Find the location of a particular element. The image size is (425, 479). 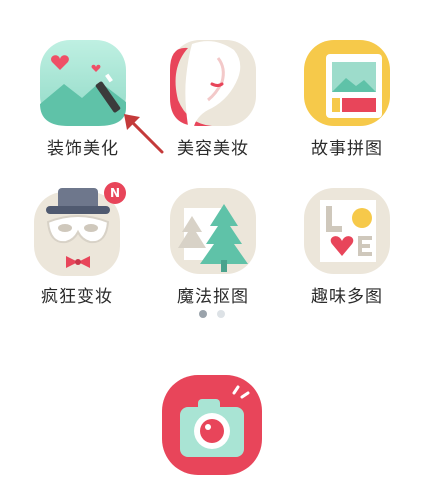

camera-icon is located at coordinates (212, 425).